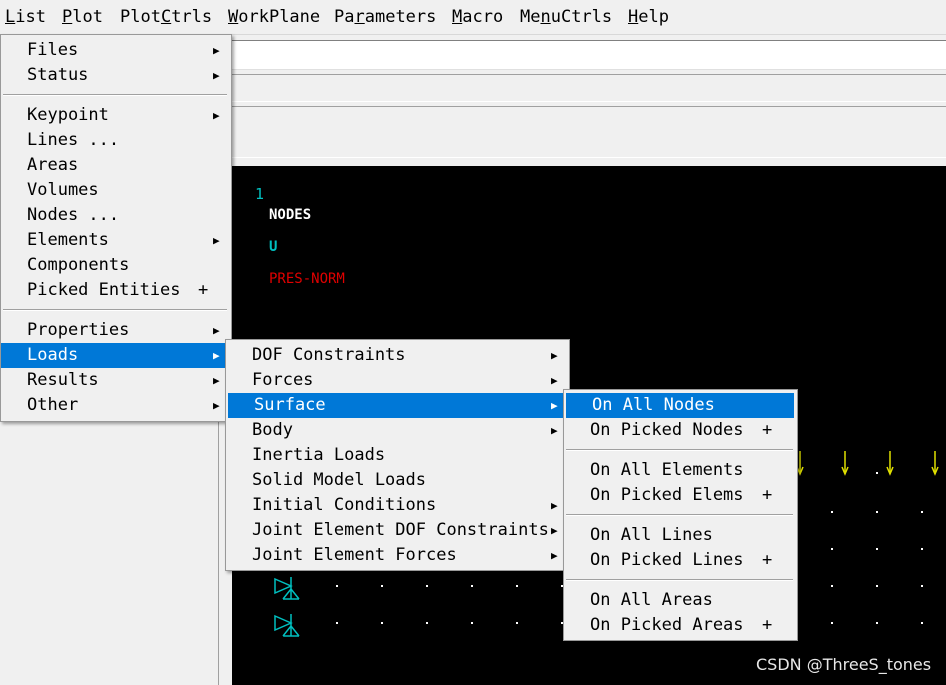 This screenshot has width=946, height=685. Describe the element at coordinates (397, 555) in the screenshot. I see `loads-menu-item-joint-element-forces: Joint Element Forces ▶` at that location.